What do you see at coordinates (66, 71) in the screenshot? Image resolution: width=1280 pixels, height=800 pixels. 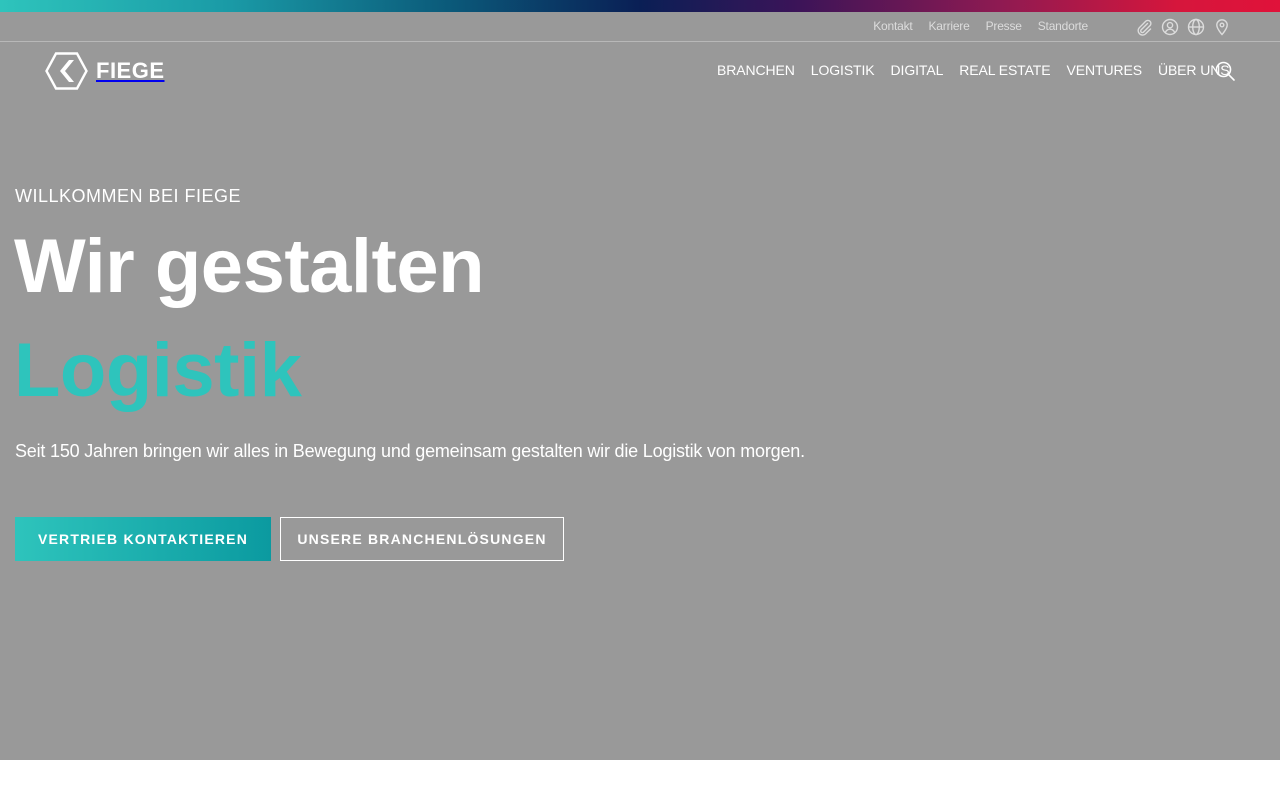 I see `fiege-logo-mark-icon` at bounding box center [66, 71].